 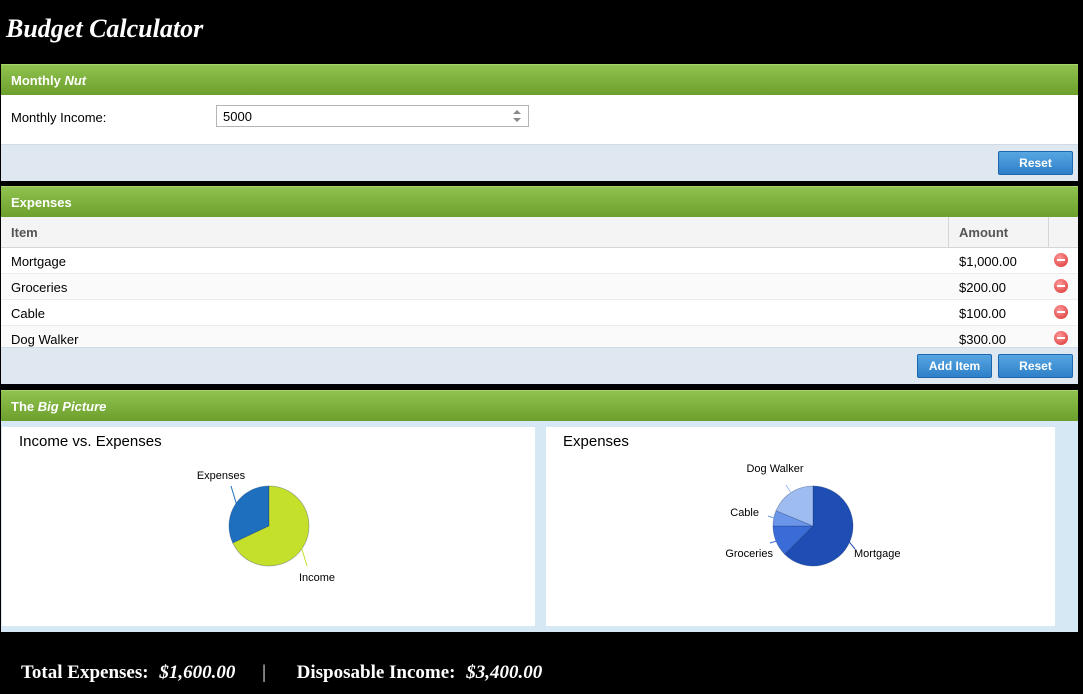 I want to click on income-vs-expenses-chart: Income vs. Expenses Expenses Income, so click(x=268, y=526).